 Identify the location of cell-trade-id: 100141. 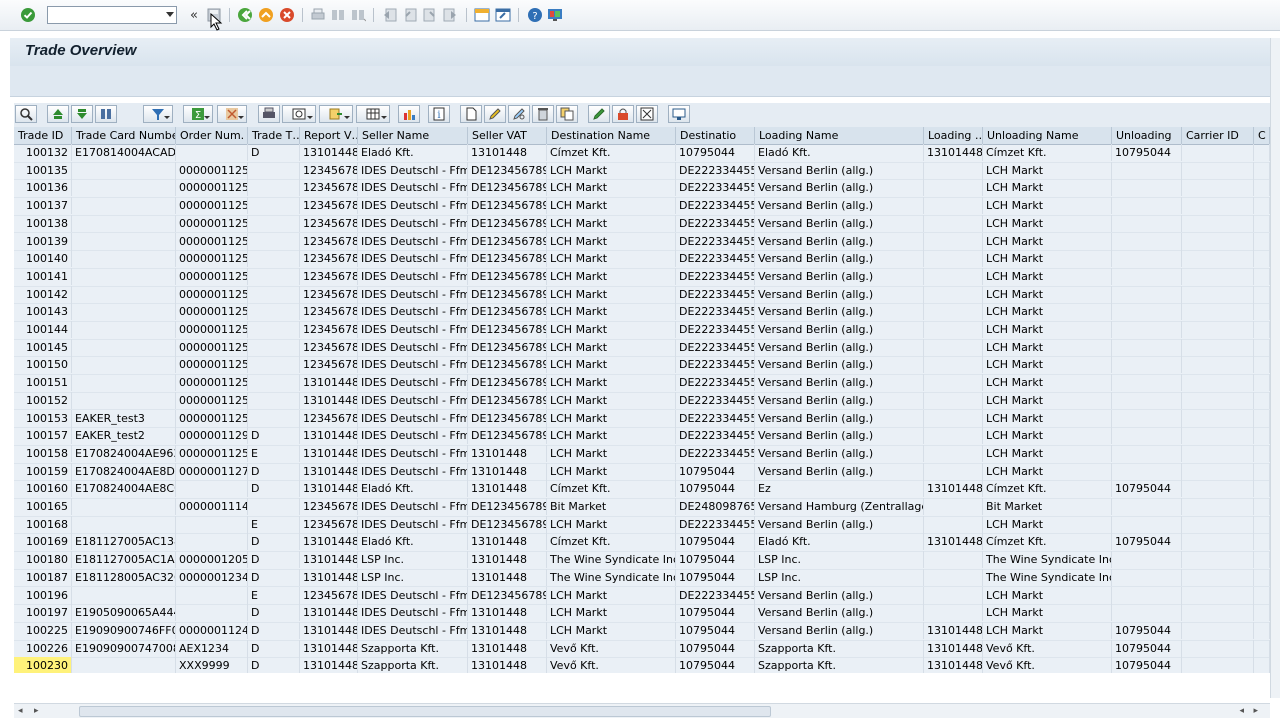
(43, 276).